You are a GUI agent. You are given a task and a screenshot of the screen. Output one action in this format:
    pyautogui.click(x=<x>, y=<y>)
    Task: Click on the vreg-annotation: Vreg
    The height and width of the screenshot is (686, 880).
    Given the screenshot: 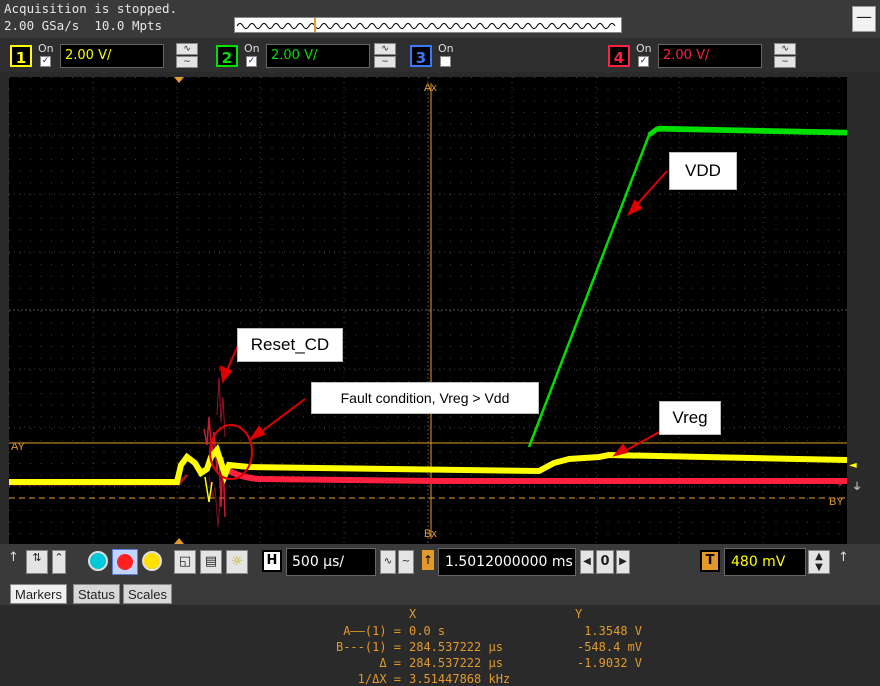 What is the action you would take?
    pyautogui.click(x=690, y=418)
    